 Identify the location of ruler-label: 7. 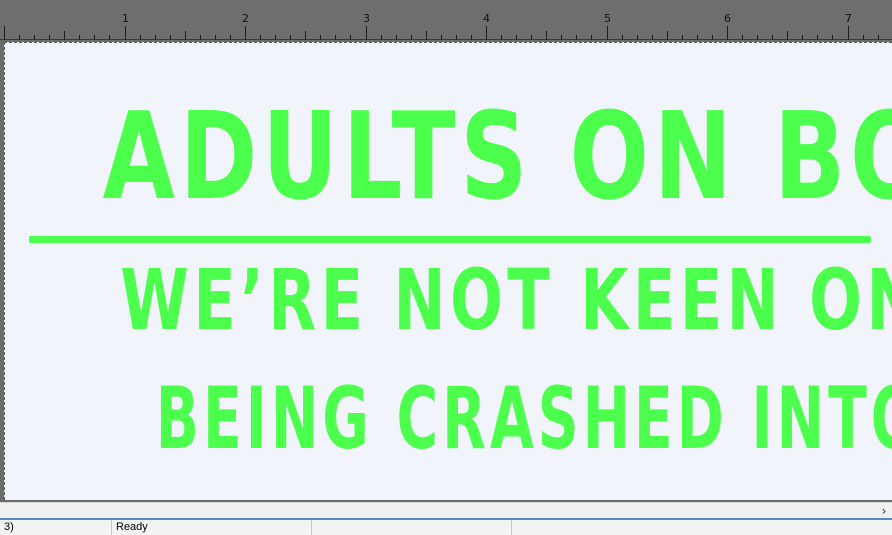
(848, 18).